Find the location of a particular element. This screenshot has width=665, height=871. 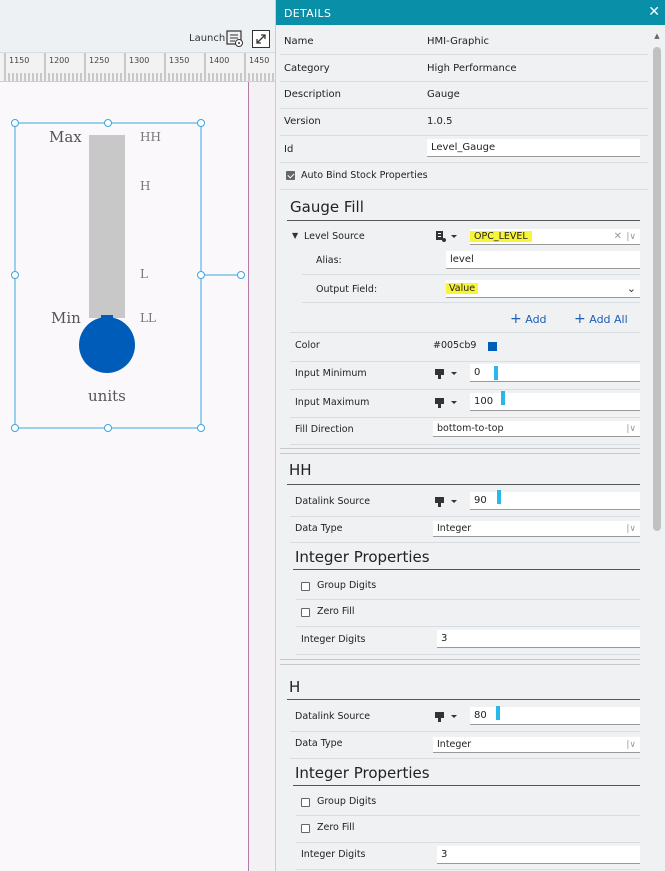

output-field-label: Output Field: is located at coordinates (347, 289).